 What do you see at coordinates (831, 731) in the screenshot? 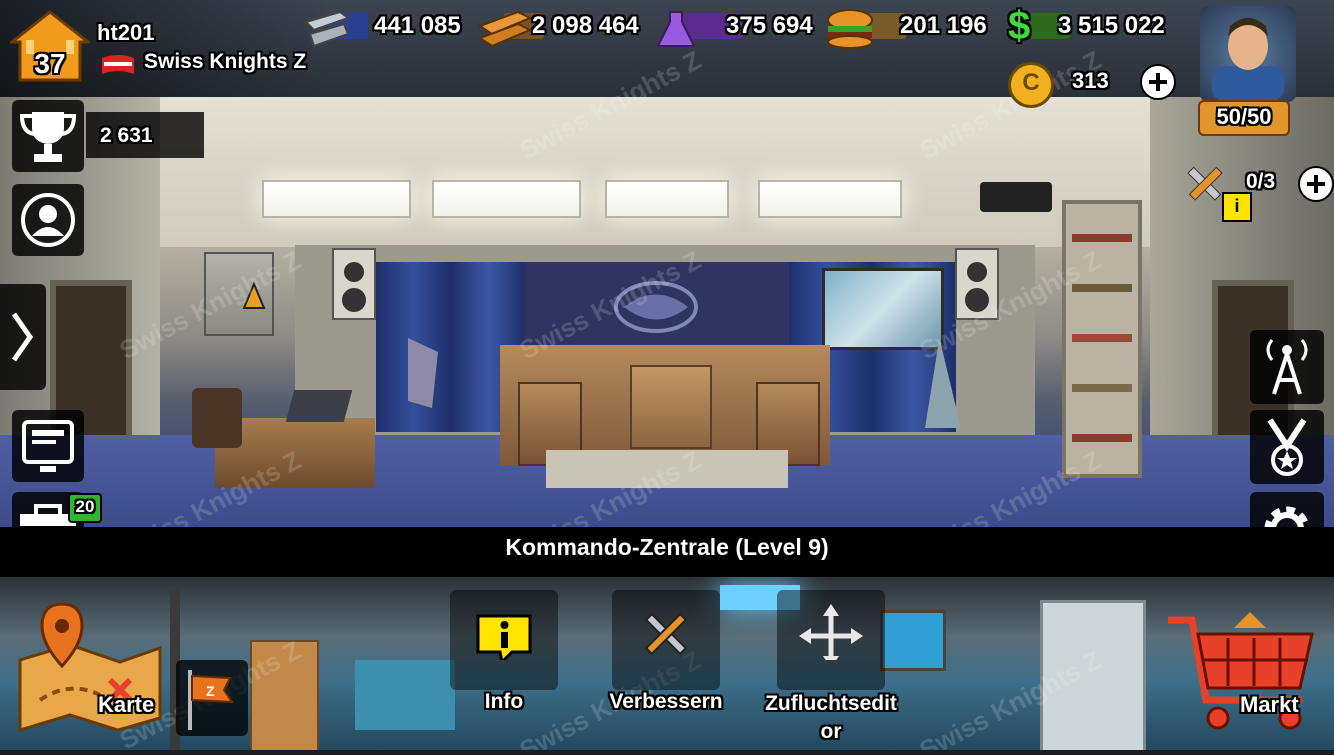
I see `editor-label-line2: or` at bounding box center [831, 731].